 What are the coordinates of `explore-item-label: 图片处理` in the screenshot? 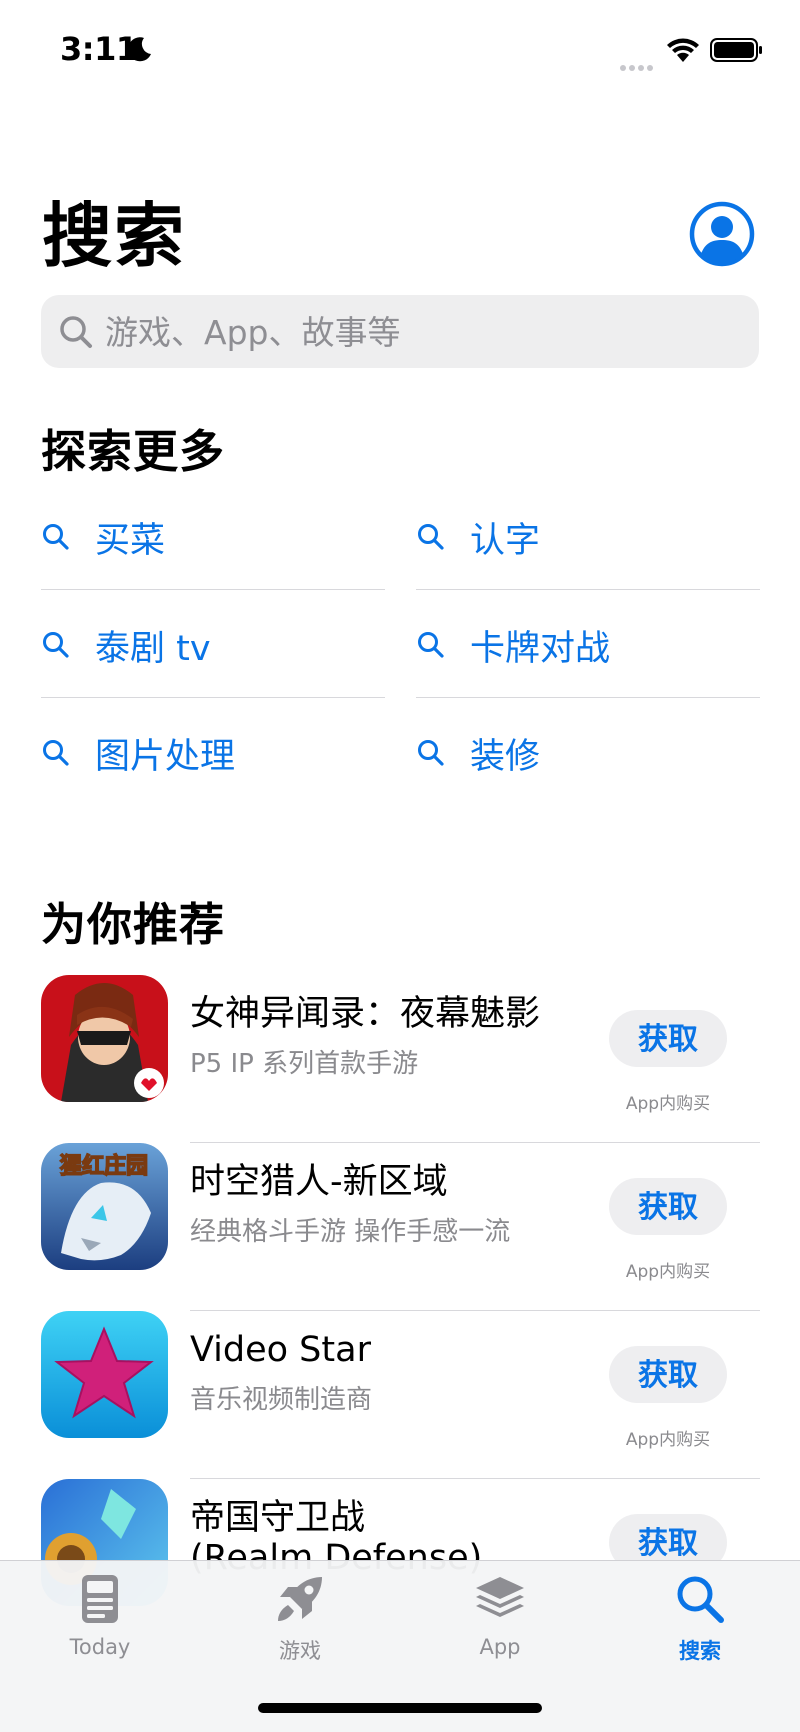 It's located at (165, 757).